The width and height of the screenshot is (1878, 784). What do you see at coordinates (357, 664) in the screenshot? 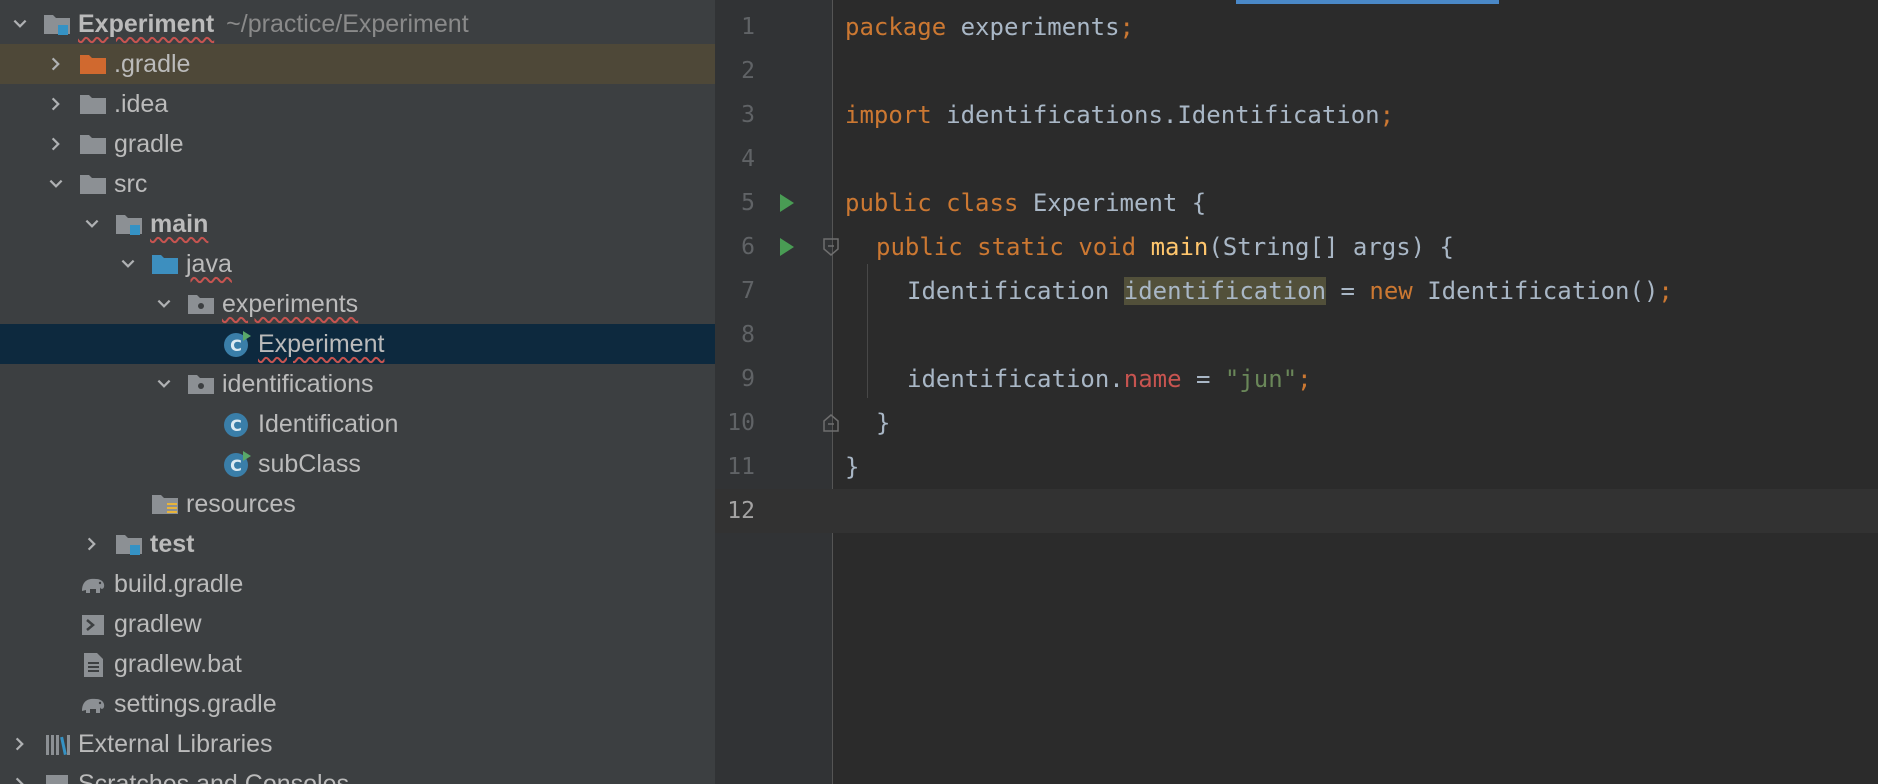
I see `tree-item-gradlew-bat: gradlew.bat` at bounding box center [357, 664].